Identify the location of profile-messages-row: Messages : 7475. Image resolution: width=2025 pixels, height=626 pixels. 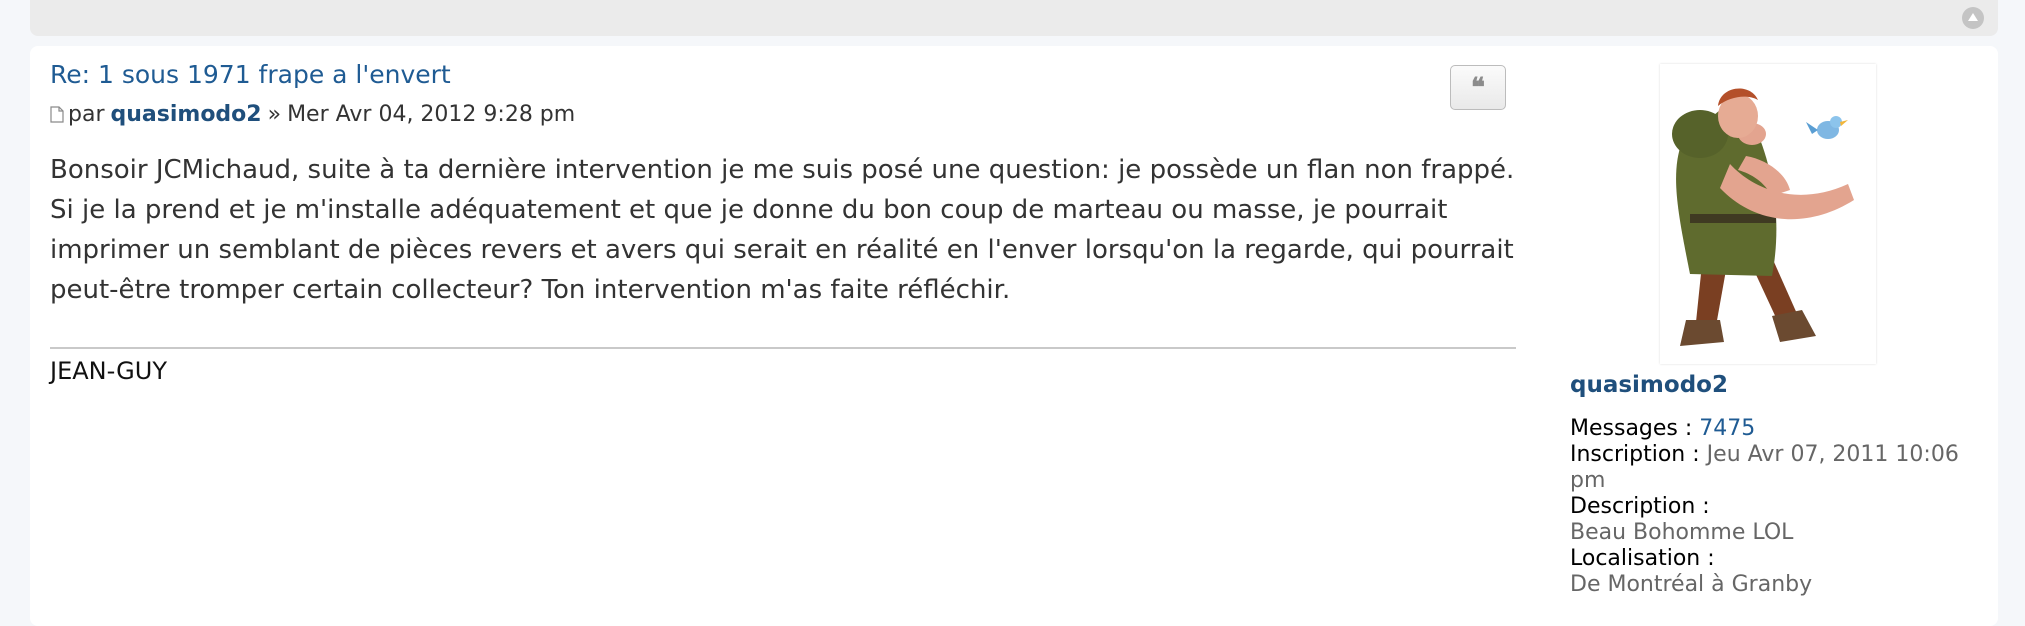
(1775, 429).